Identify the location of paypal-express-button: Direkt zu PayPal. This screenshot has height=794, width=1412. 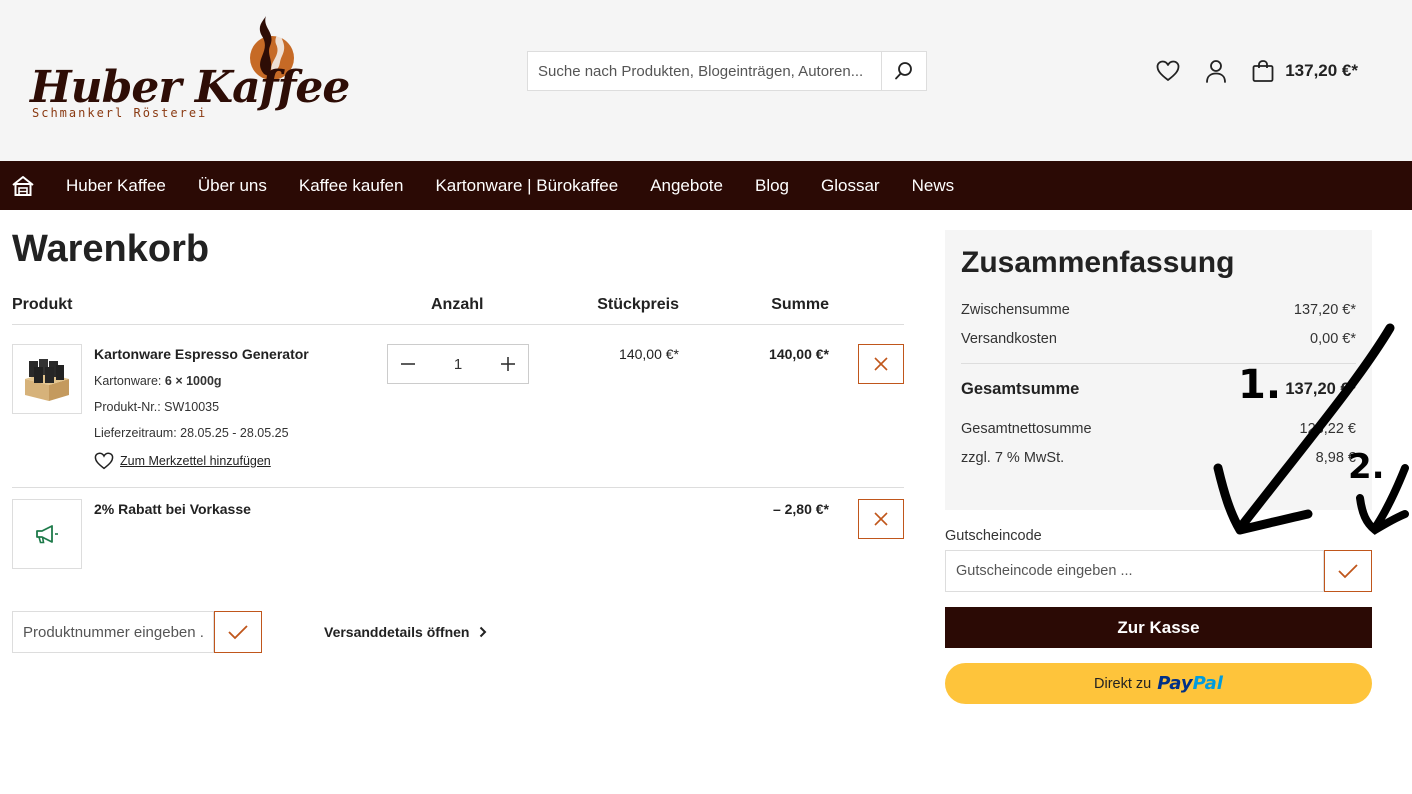
(1158, 683).